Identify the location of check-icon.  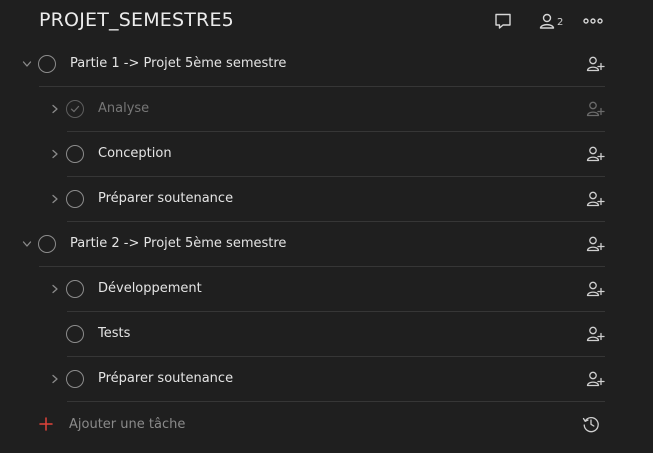
(75, 109).